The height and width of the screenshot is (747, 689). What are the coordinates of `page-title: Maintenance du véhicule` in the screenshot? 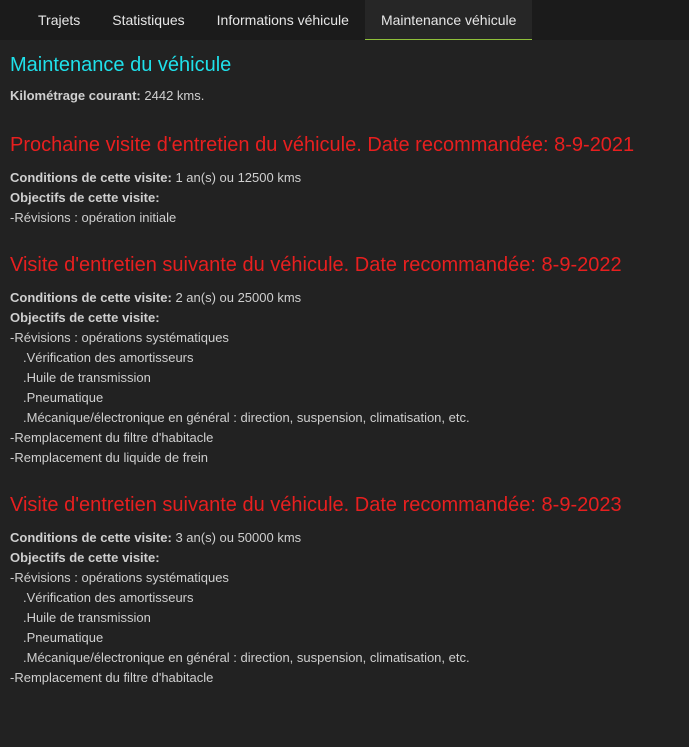 It's located at (121, 65).